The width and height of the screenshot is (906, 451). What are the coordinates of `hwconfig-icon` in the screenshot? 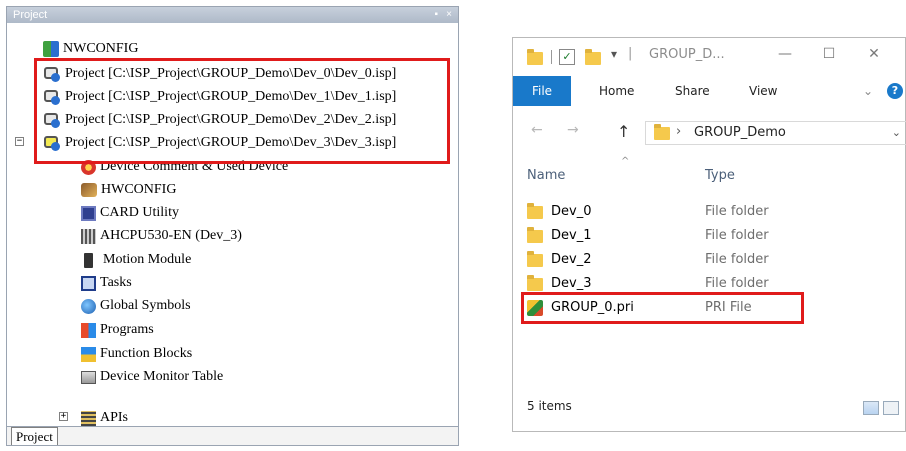 It's located at (89, 190).